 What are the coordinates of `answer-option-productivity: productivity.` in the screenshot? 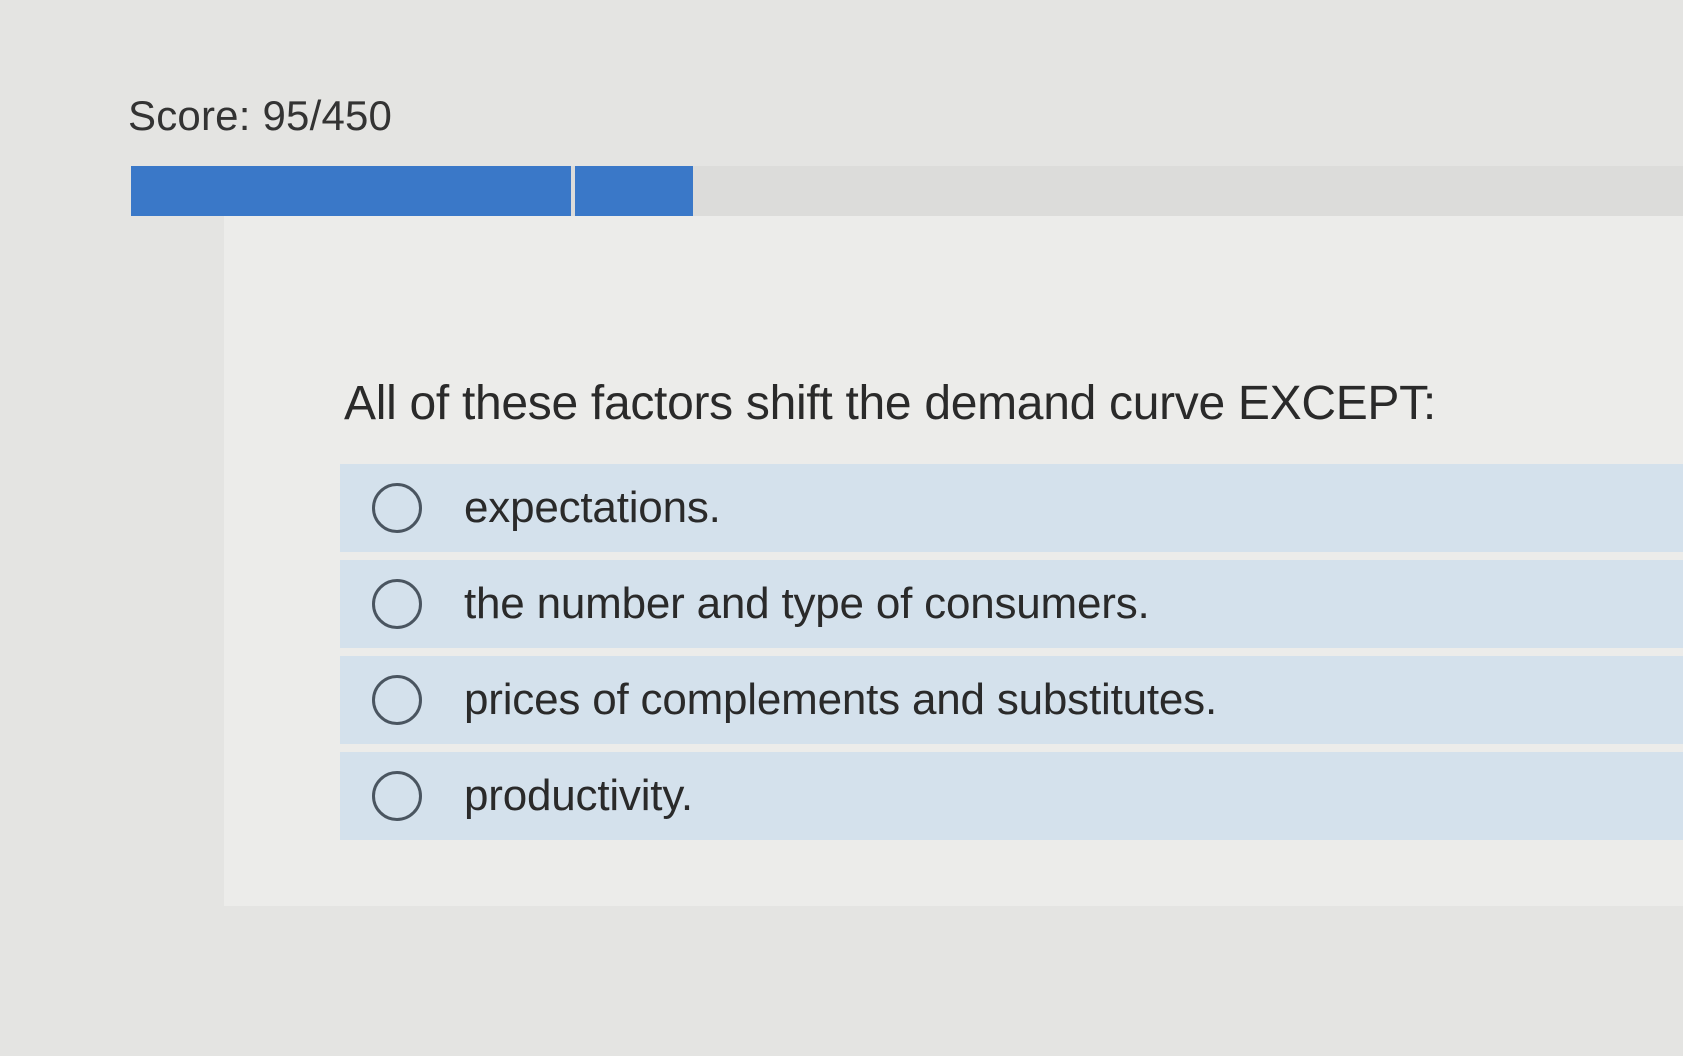 It's located at (1011, 796).